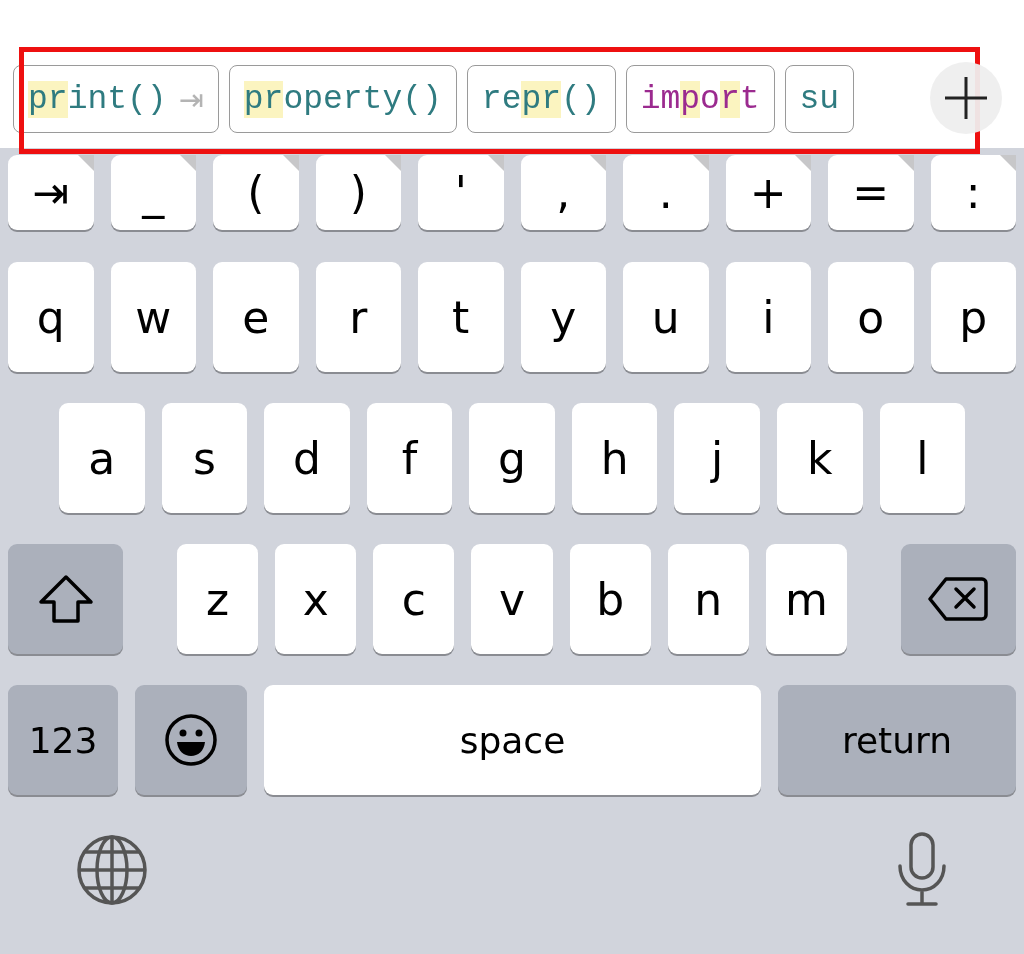  I want to click on symbol-key: +, so click(768, 192).